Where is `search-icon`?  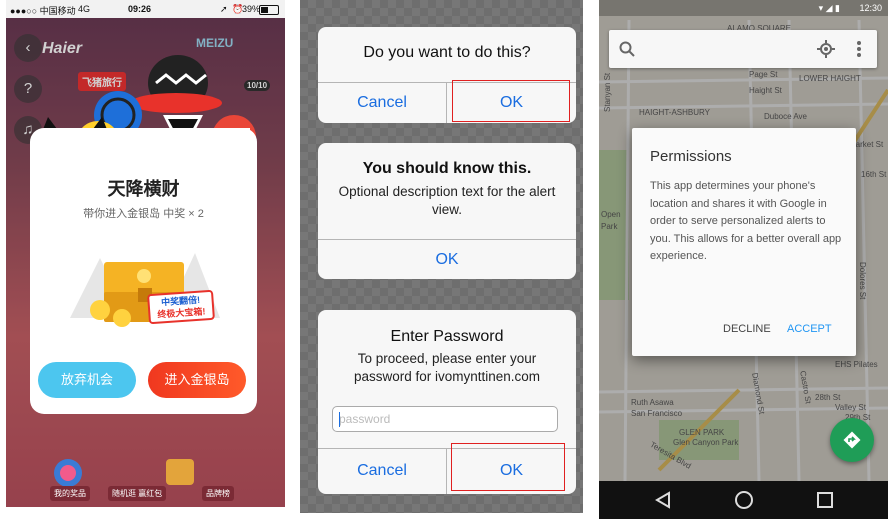 search-icon is located at coordinates (627, 49).